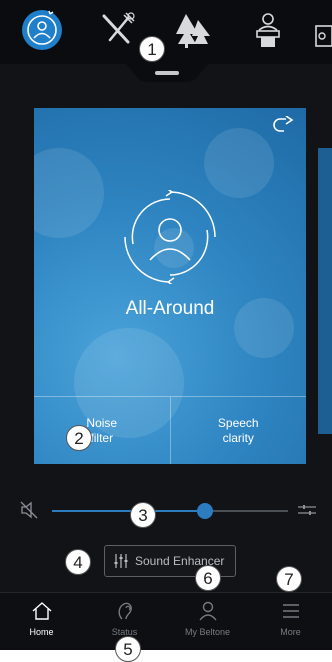  Describe the element at coordinates (322, 30) in the screenshot. I see `extra-program-icon` at that location.